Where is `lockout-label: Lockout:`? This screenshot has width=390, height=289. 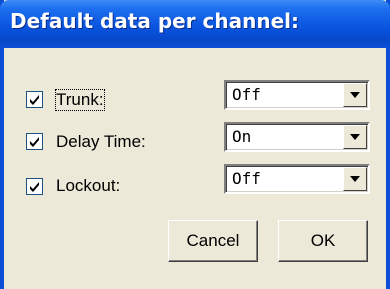
lockout-label: Lockout: is located at coordinates (88, 186).